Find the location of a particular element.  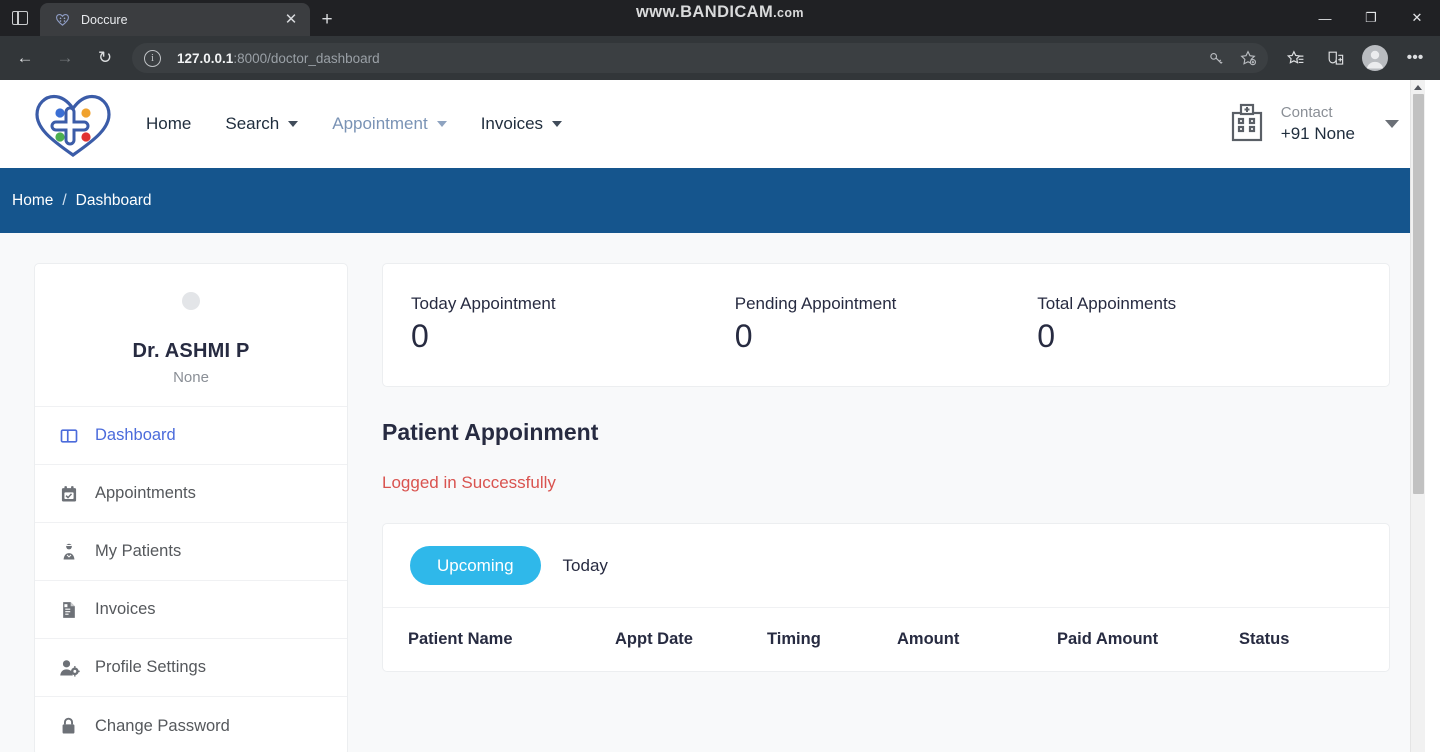

url-path: :8000/doctor_dashboard is located at coordinates (306, 58).